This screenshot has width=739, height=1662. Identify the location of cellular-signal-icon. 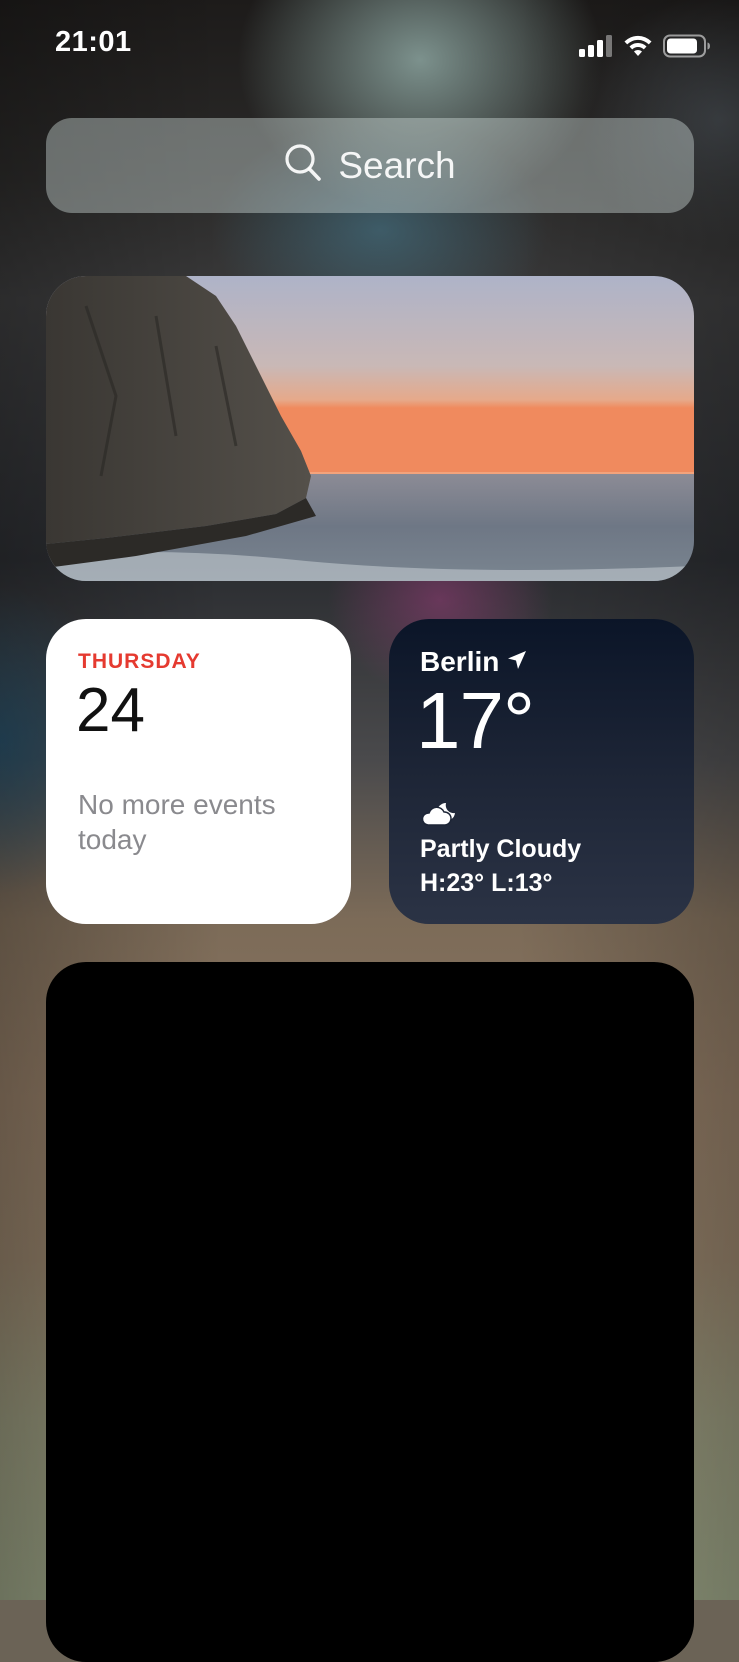
(596, 48).